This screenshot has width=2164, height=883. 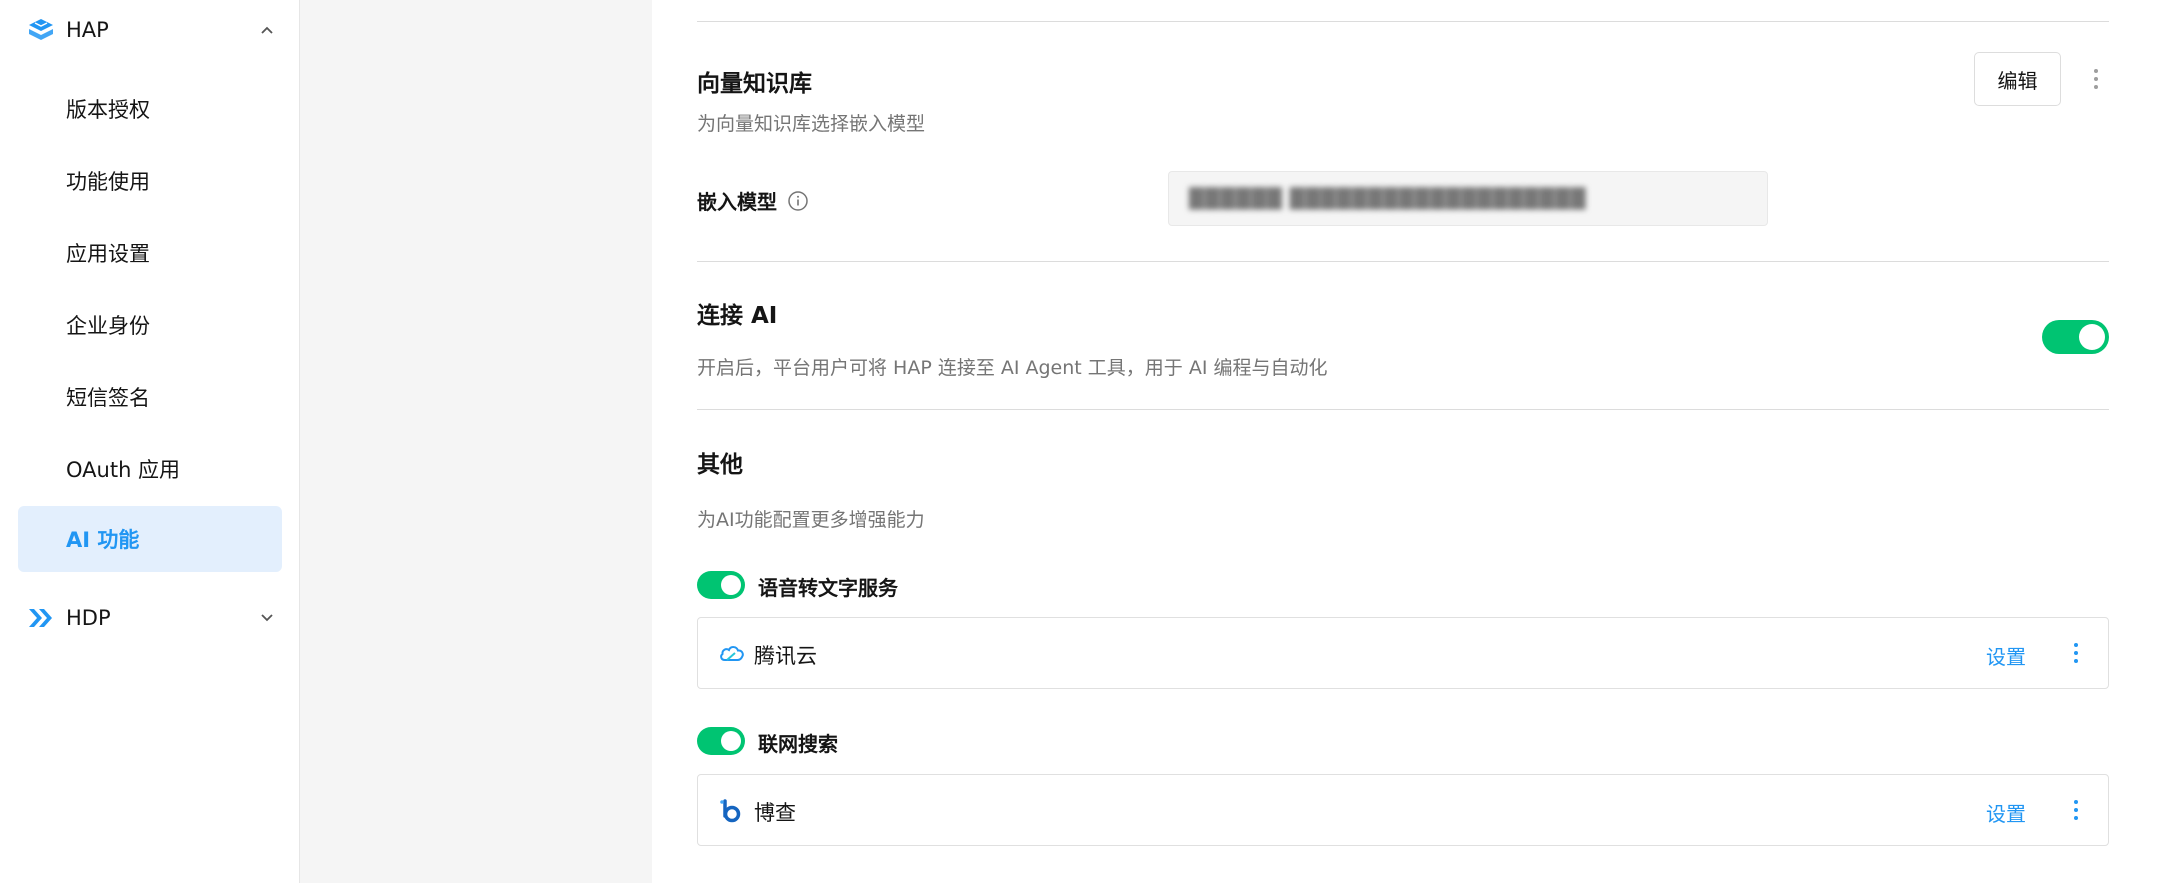 What do you see at coordinates (720, 465) in the screenshot?
I see `others-title: 其他` at bounding box center [720, 465].